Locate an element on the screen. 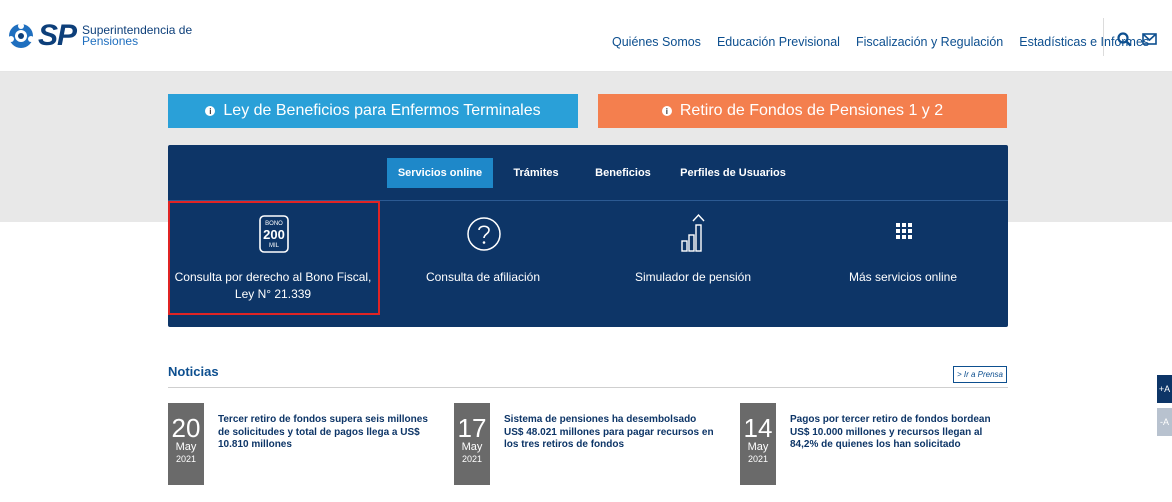 This screenshot has width=1172, height=502. search-icon is located at coordinates (1124, 39).